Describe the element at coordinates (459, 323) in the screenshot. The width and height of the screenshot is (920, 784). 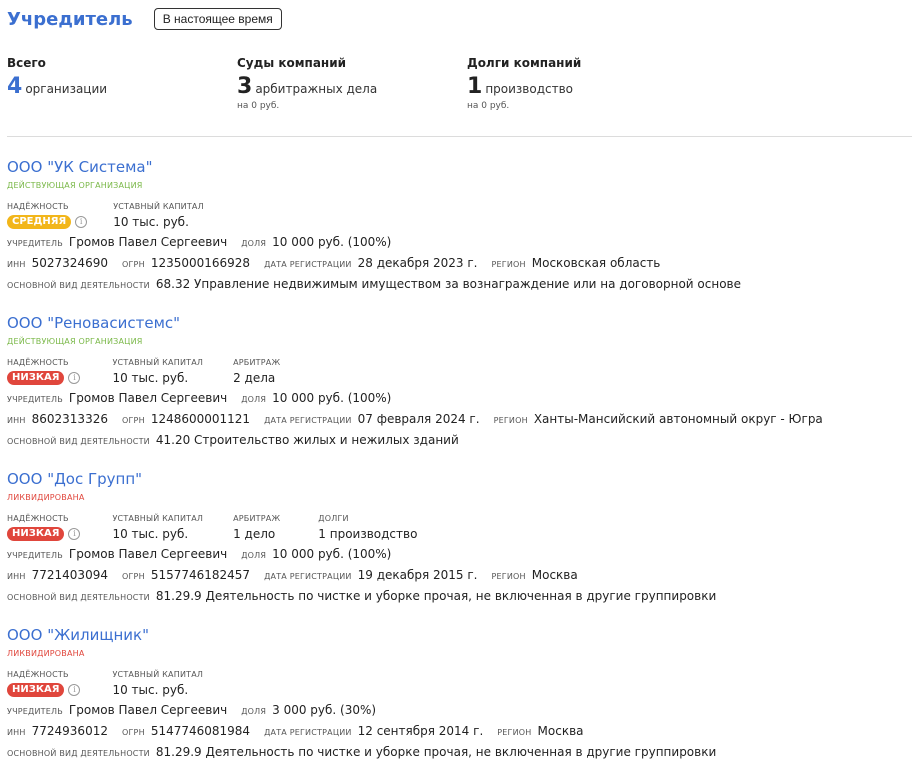
I see `org-name-link: ООО "Реновасистемс"` at that location.